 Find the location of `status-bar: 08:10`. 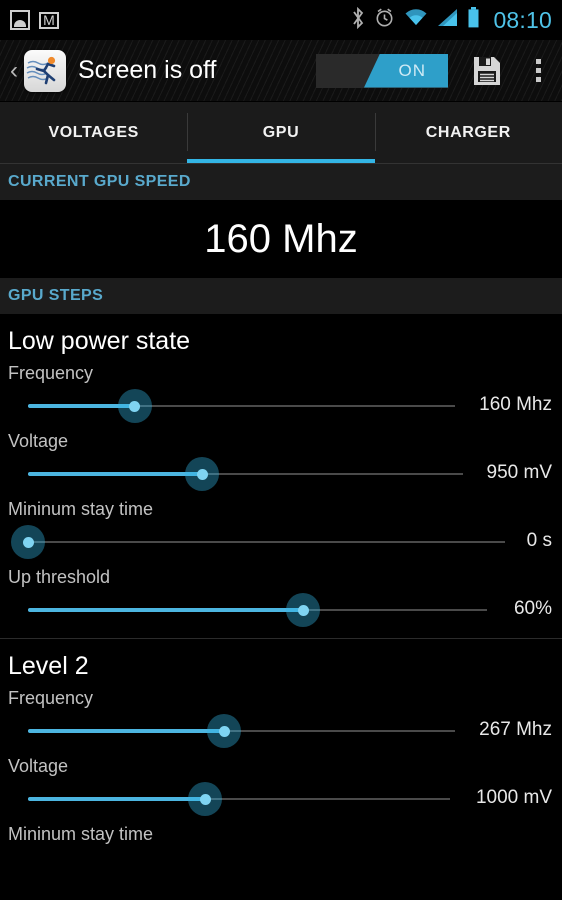

status-bar: 08:10 is located at coordinates (281, 20).